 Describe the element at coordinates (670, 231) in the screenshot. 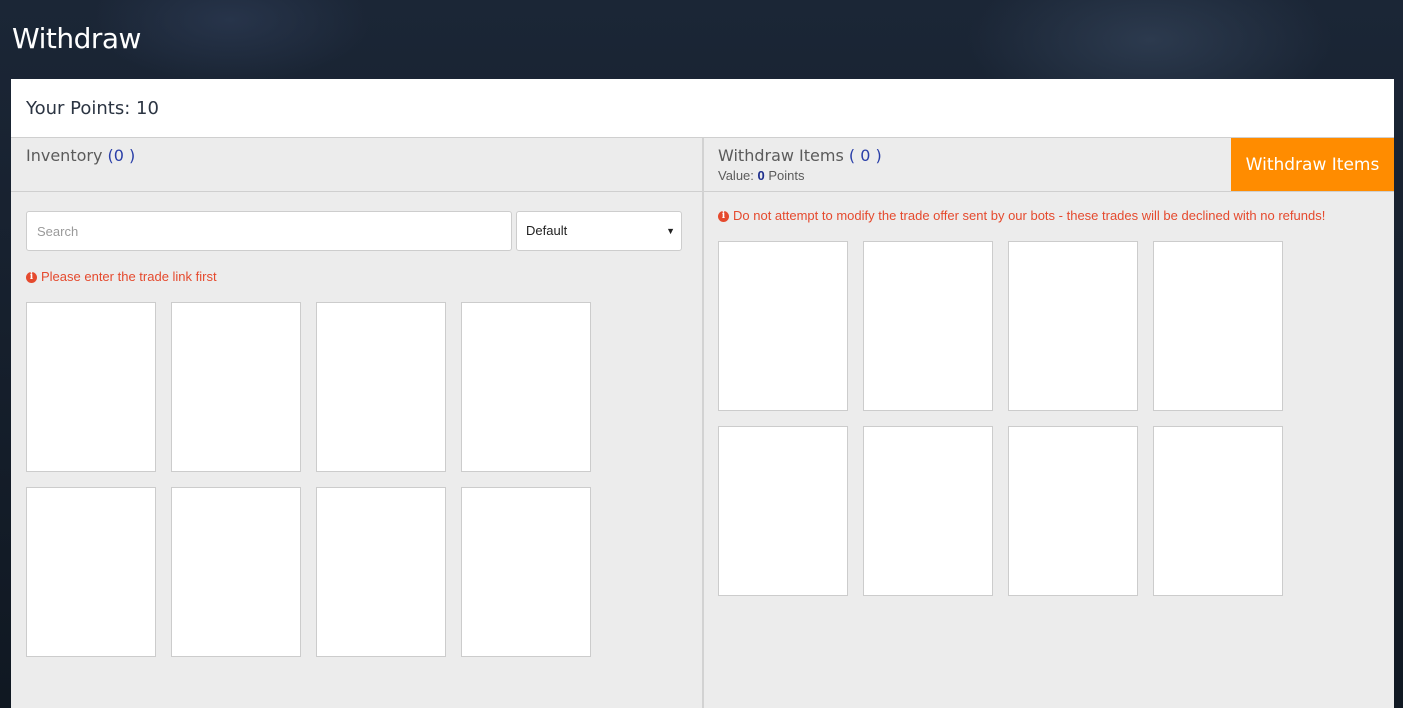

I see `chevron-down-icon: ▼` at that location.